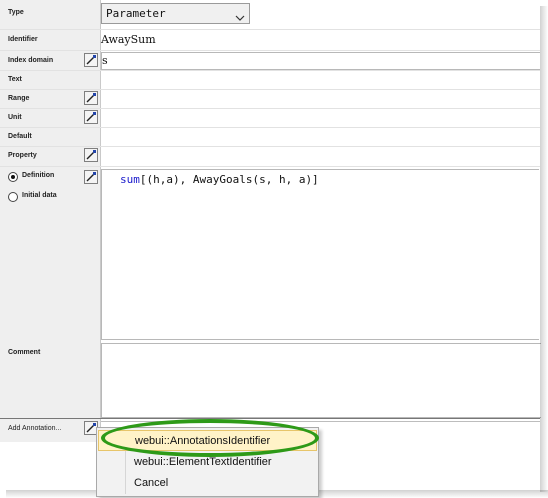  Describe the element at coordinates (320, 117) in the screenshot. I see `unit-field` at that location.